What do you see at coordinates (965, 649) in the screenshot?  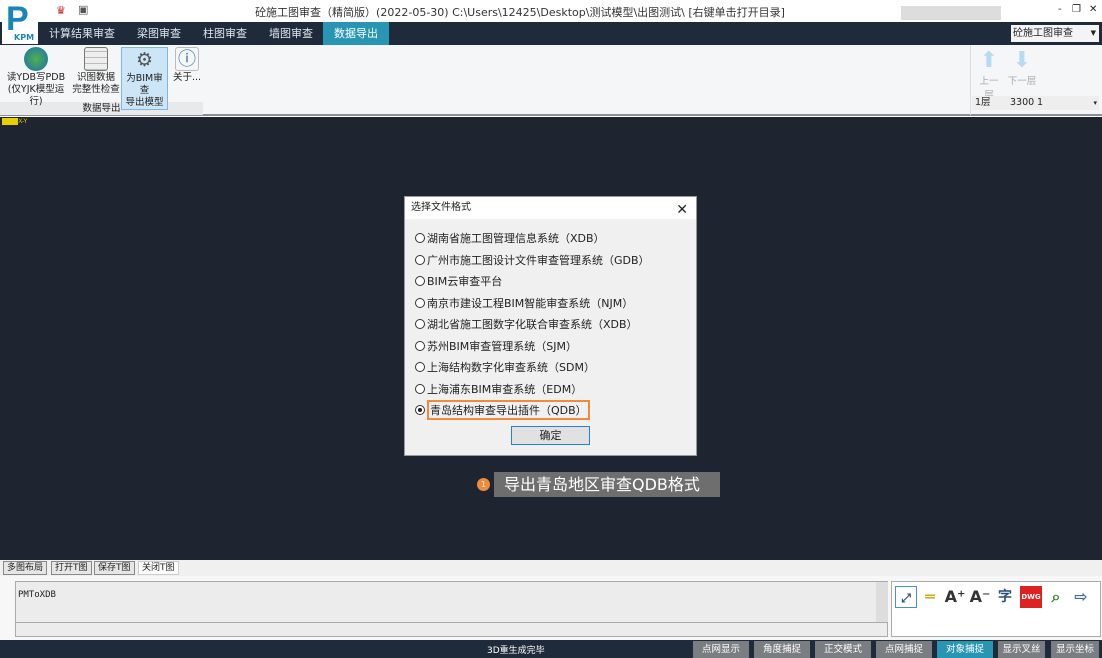 I see `status-toggle: 对象捕捉` at bounding box center [965, 649].